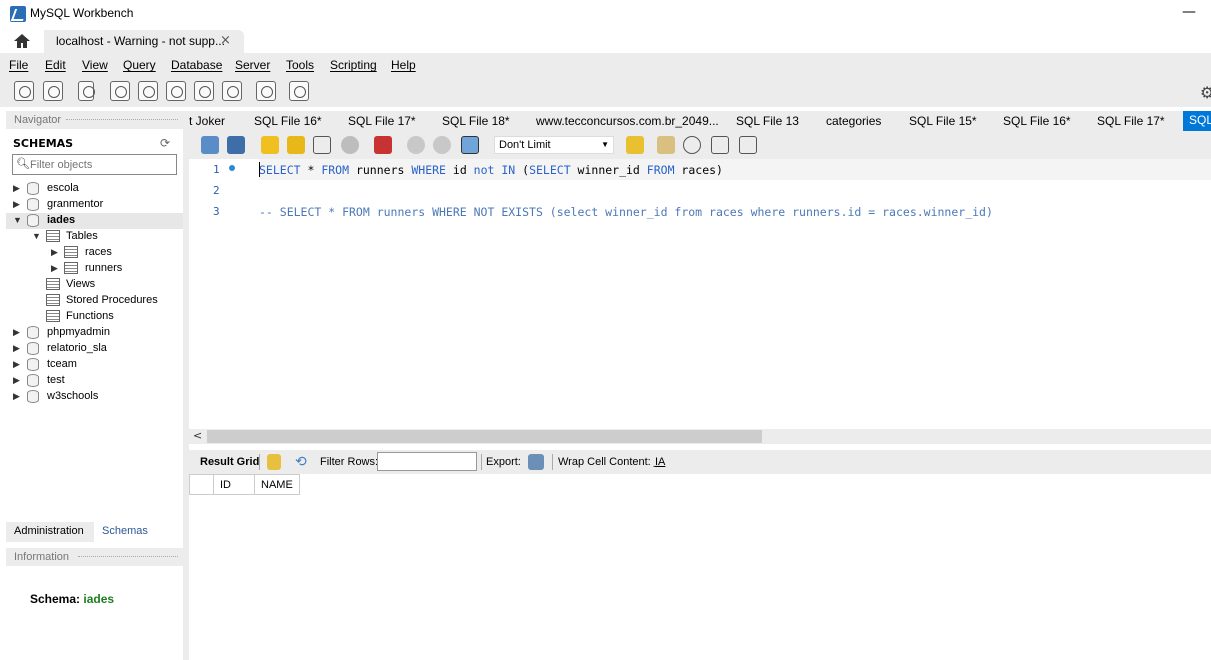  I want to click on scroll-left-icon: <, so click(197, 435).